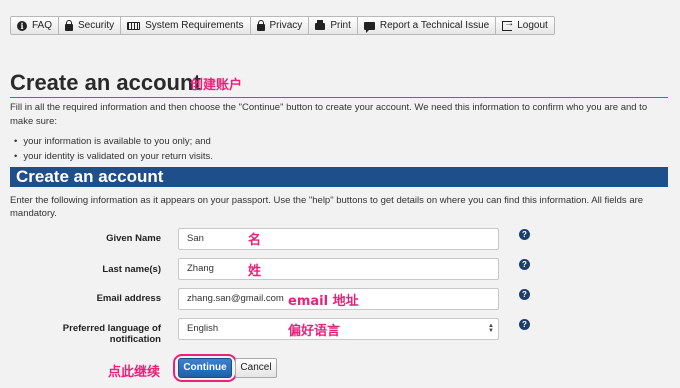 The height and width of the screenshot is (388, 680). I want to click on faq-button: i FAQ, so click(35, 25).